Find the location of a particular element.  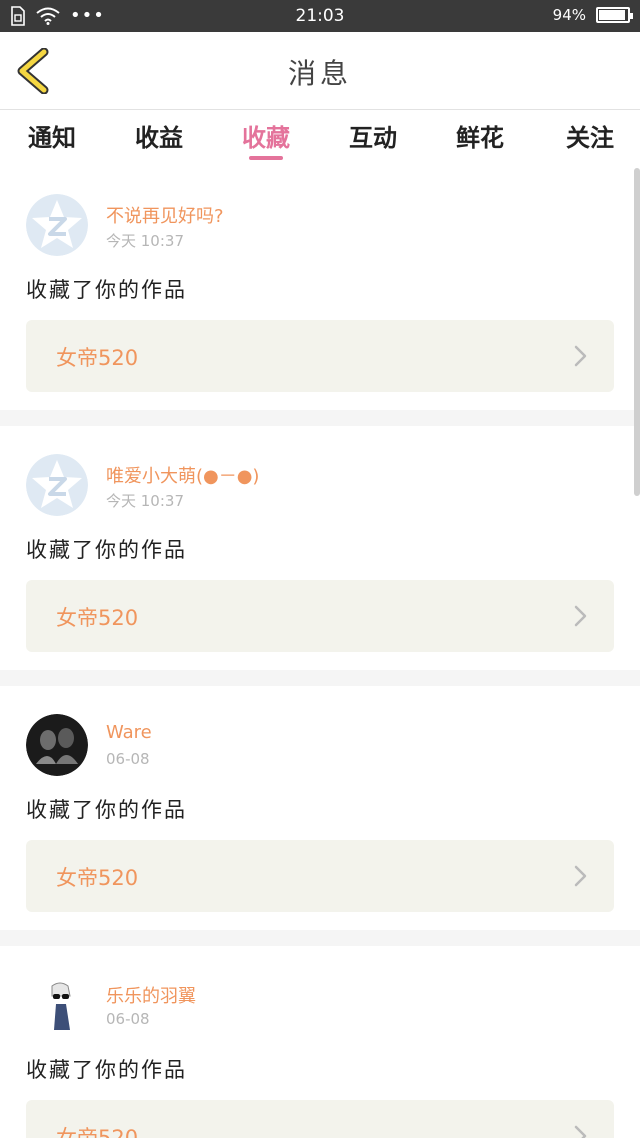

username: Ware is located at coordinates (129, 732).